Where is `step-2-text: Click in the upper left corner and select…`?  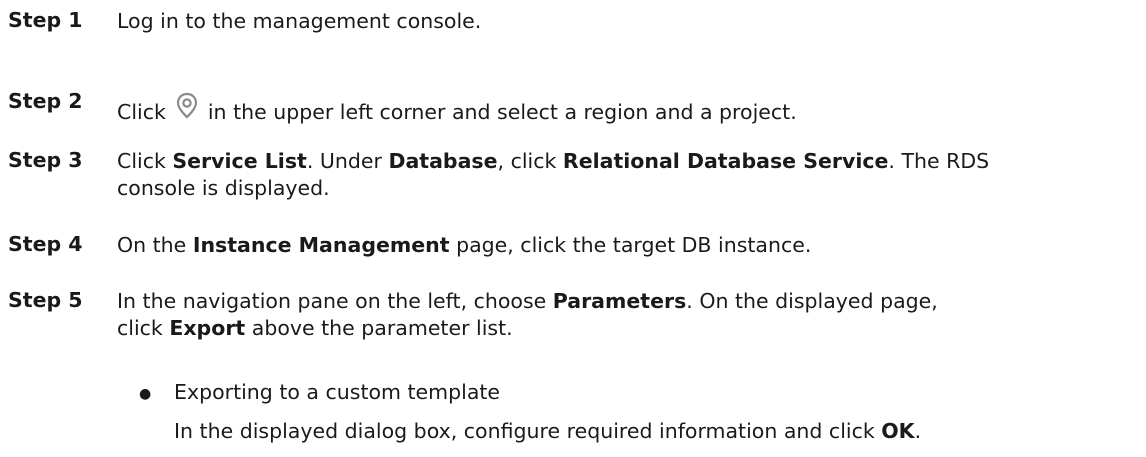
step-2-text: Click in the upper left corner and select… is located at coordinates (631, 107).